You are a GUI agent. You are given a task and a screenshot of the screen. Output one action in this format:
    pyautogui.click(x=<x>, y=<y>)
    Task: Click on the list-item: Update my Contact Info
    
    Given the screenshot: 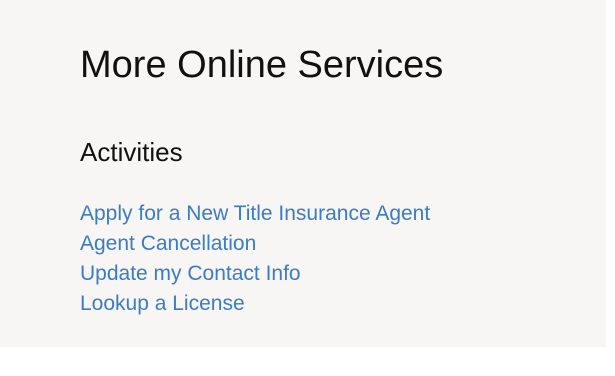 What is the action you would take?
    pyautogui.click(x=255, y=274)
    